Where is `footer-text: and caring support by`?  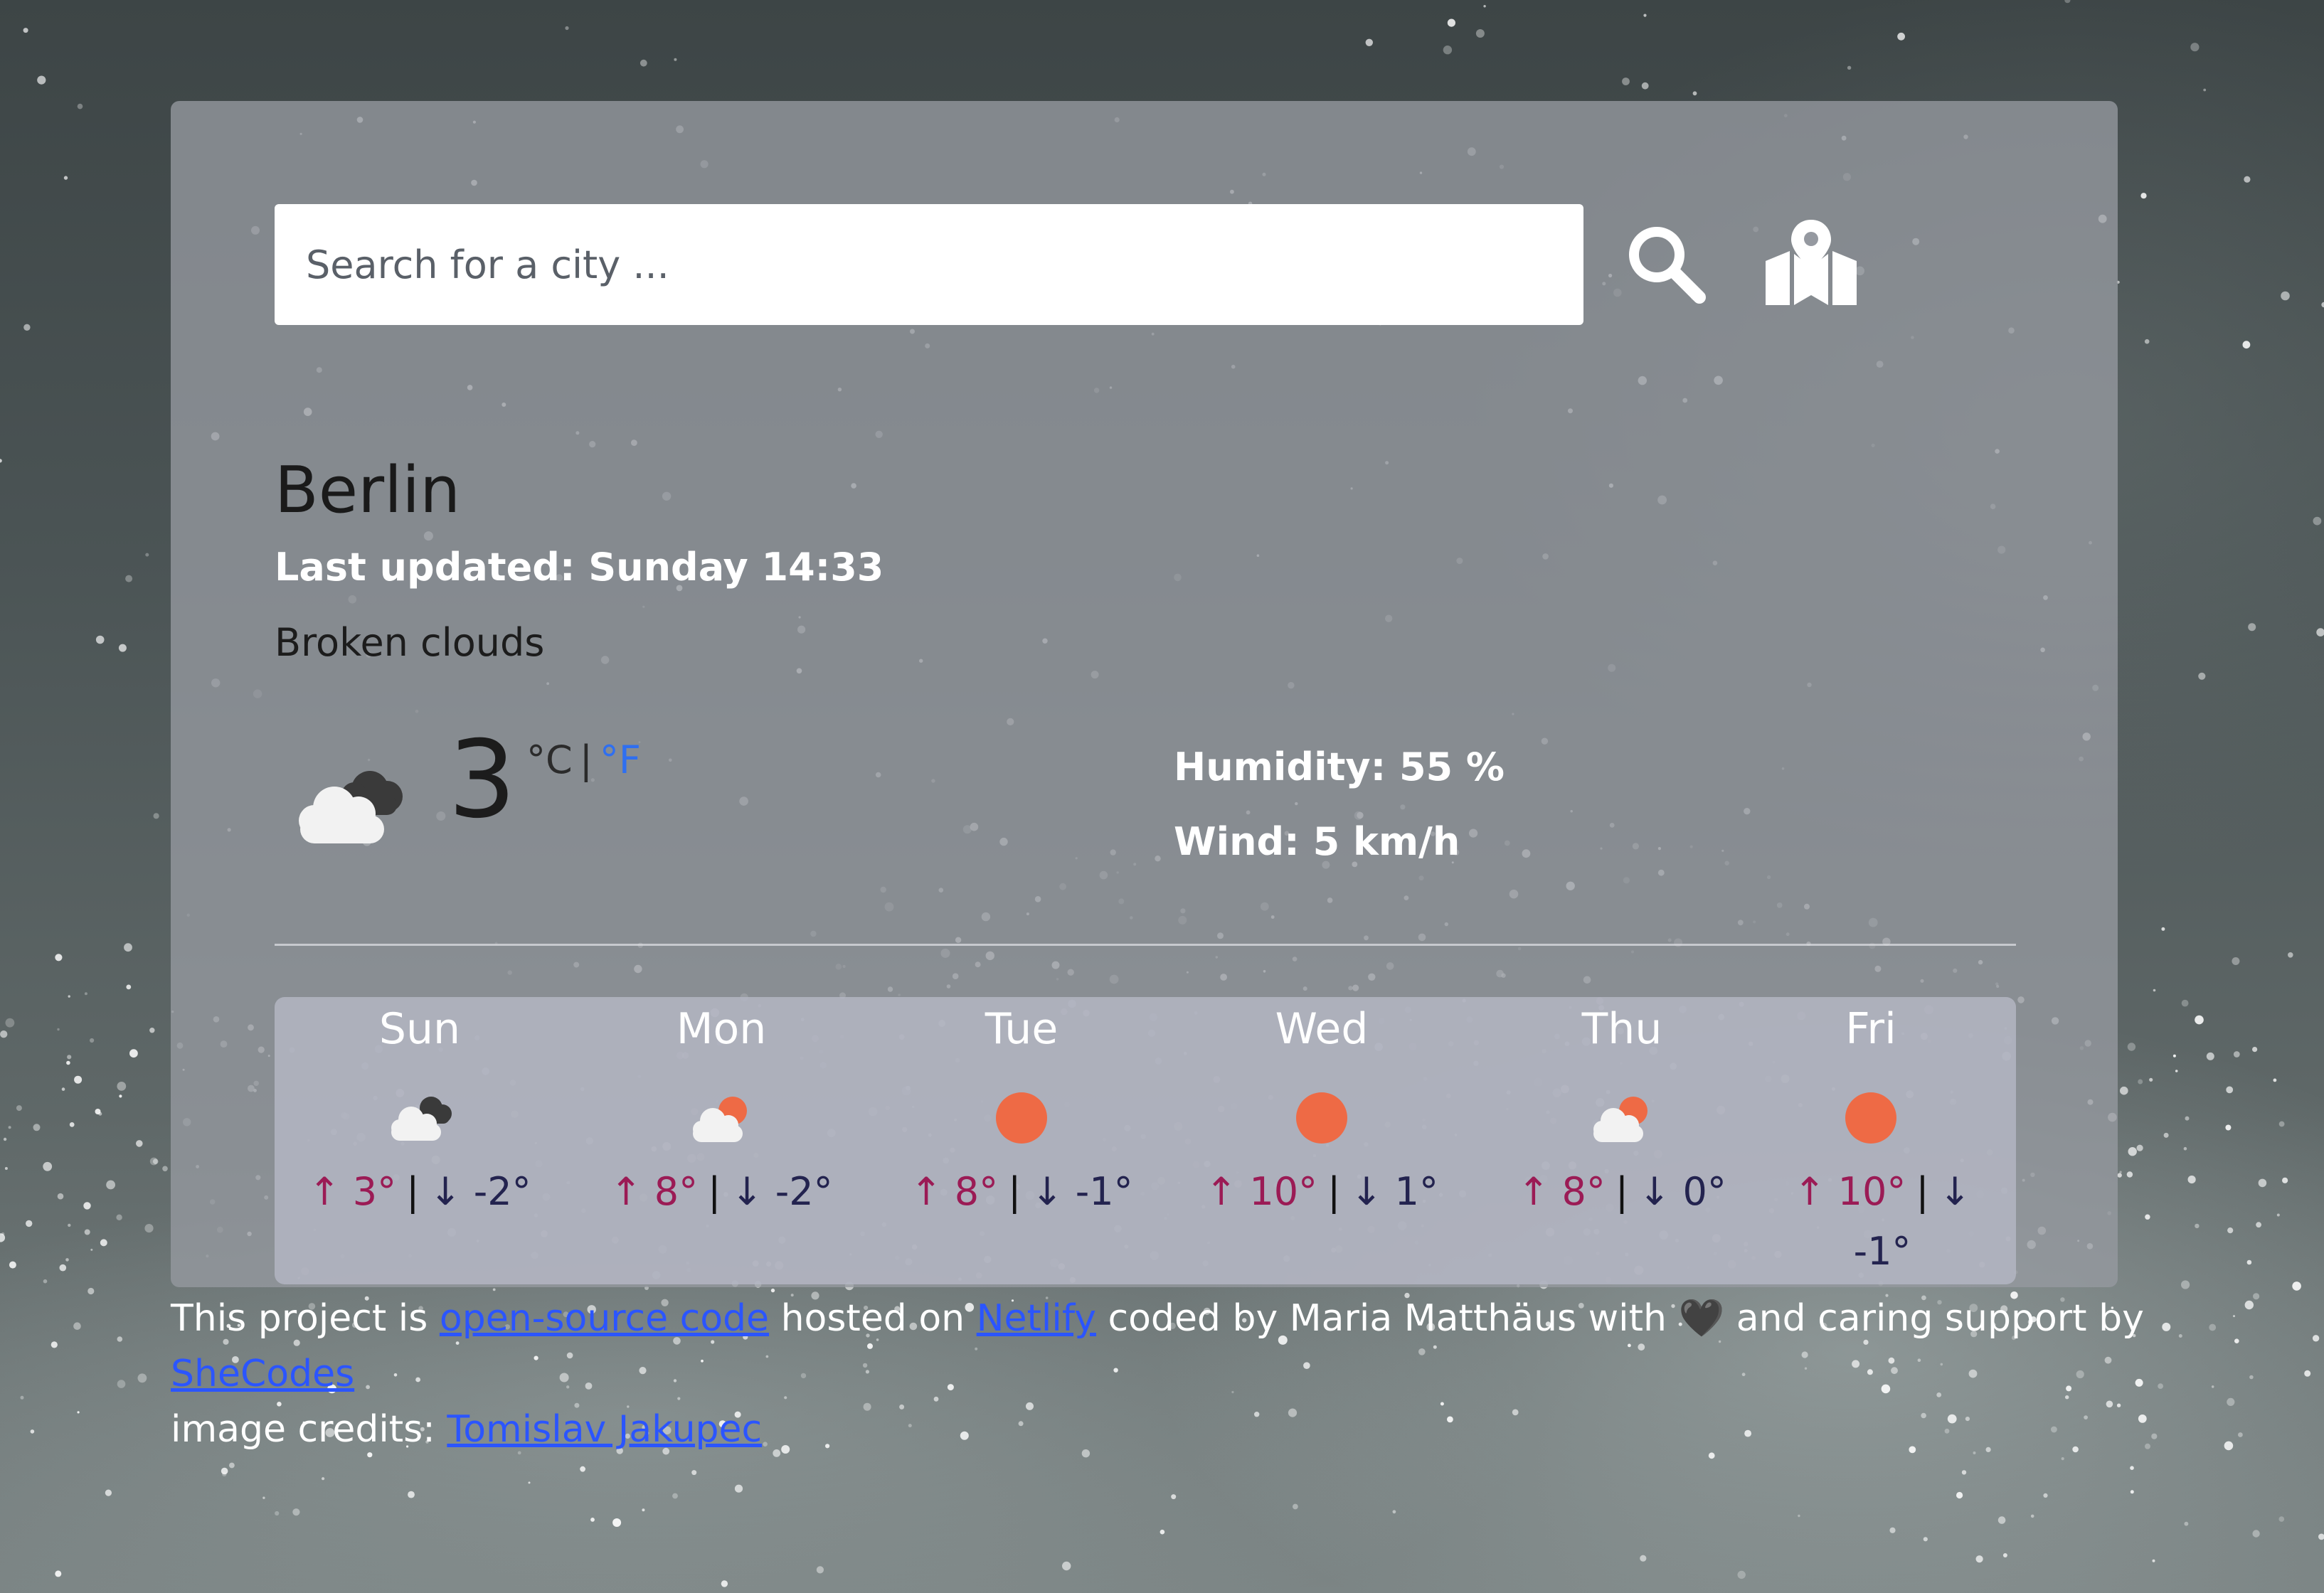 footer-text: and caring support by is located at coordinates (1940, 1318).